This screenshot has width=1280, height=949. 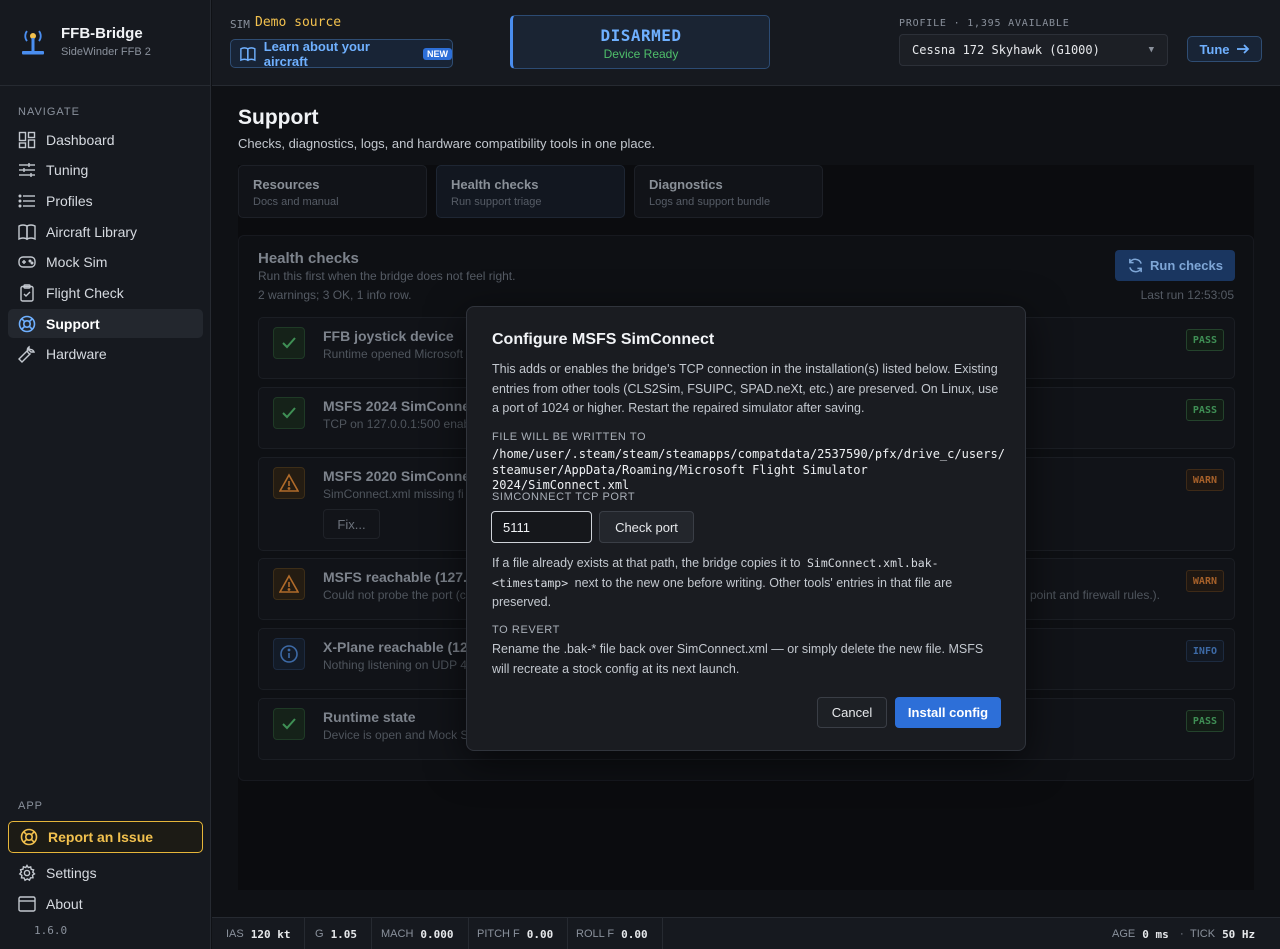 What do you see at coordinates (105, 903) in the screenshot?
I see `sidebar-item-about: About` at bounding box center [105, 903].